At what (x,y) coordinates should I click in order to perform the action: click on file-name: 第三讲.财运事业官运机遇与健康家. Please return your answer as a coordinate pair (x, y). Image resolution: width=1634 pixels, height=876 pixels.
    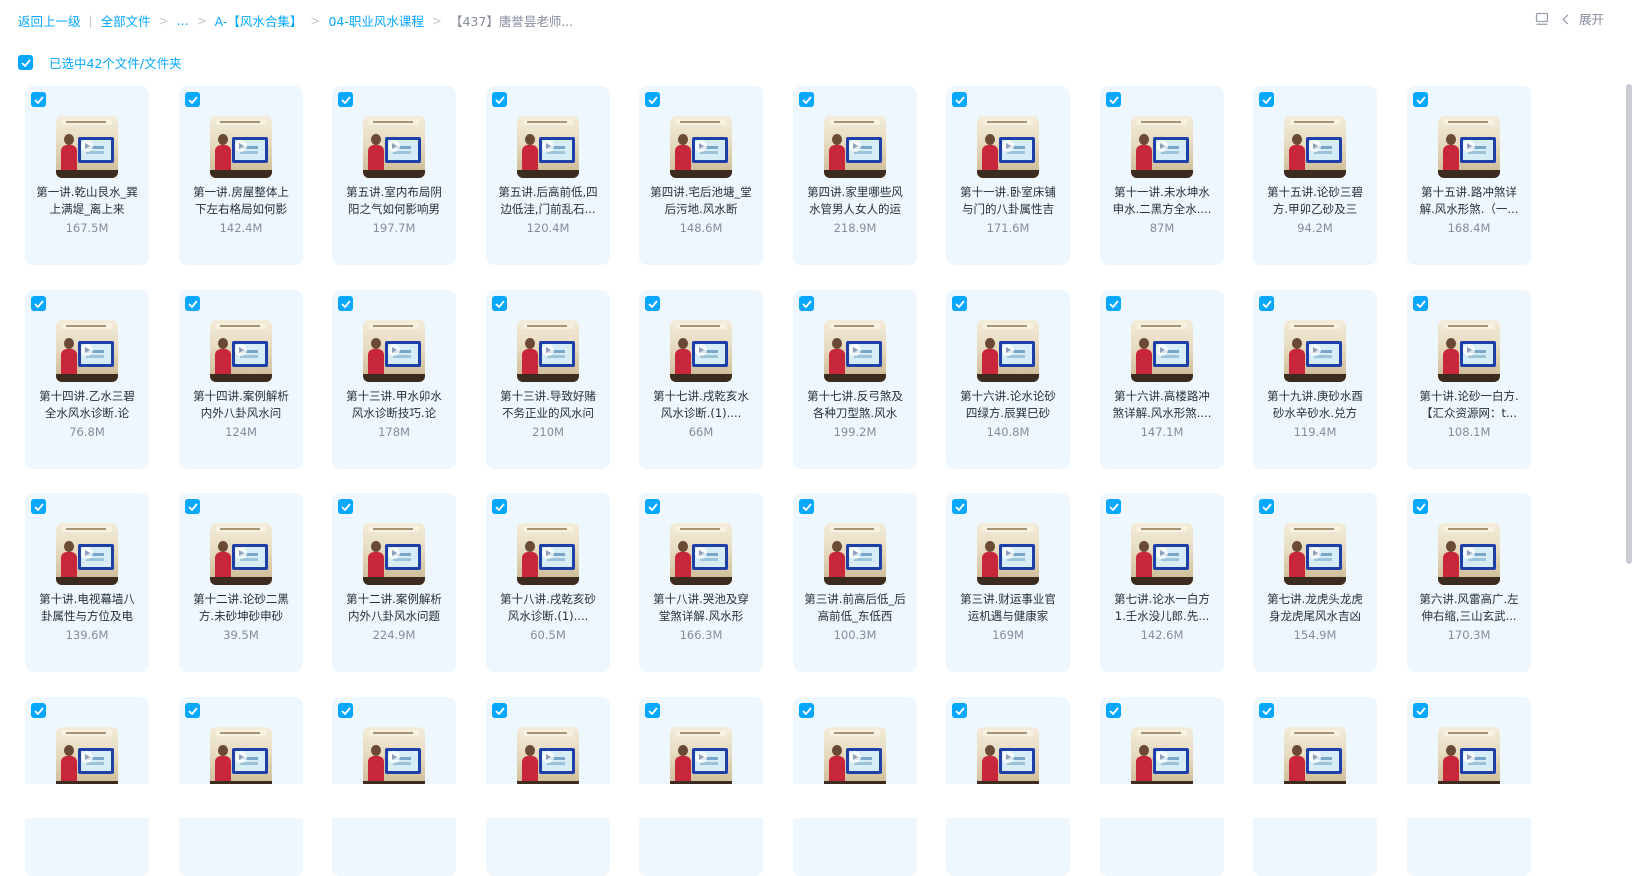
    Looking at the image, I should click on (1008, 608).